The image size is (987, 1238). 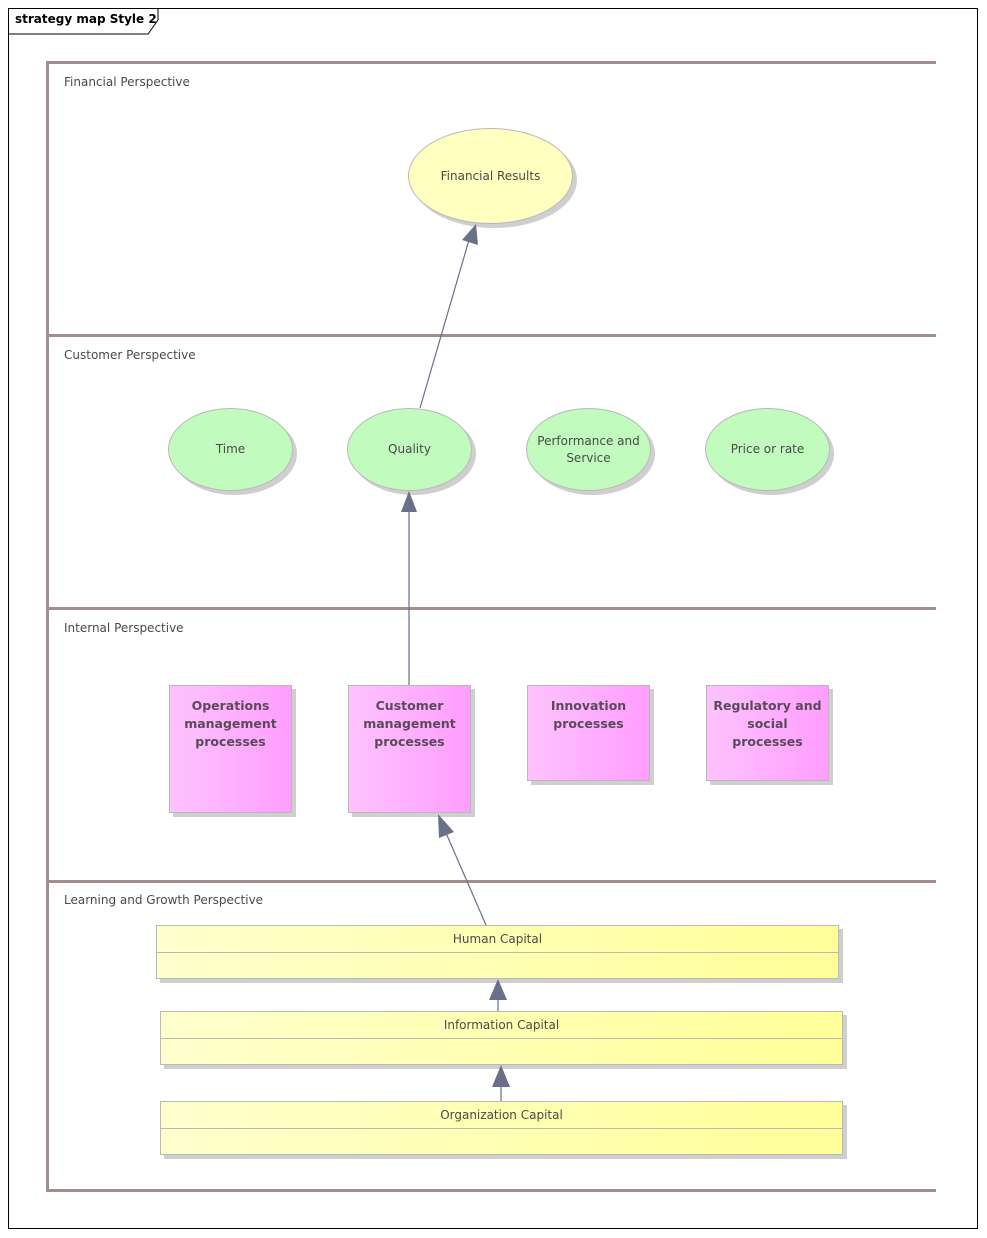 What do you see at coordinates (498, 995) in the screenshot?
I see `connector-information-to-human` at bounding box center [498, 995].